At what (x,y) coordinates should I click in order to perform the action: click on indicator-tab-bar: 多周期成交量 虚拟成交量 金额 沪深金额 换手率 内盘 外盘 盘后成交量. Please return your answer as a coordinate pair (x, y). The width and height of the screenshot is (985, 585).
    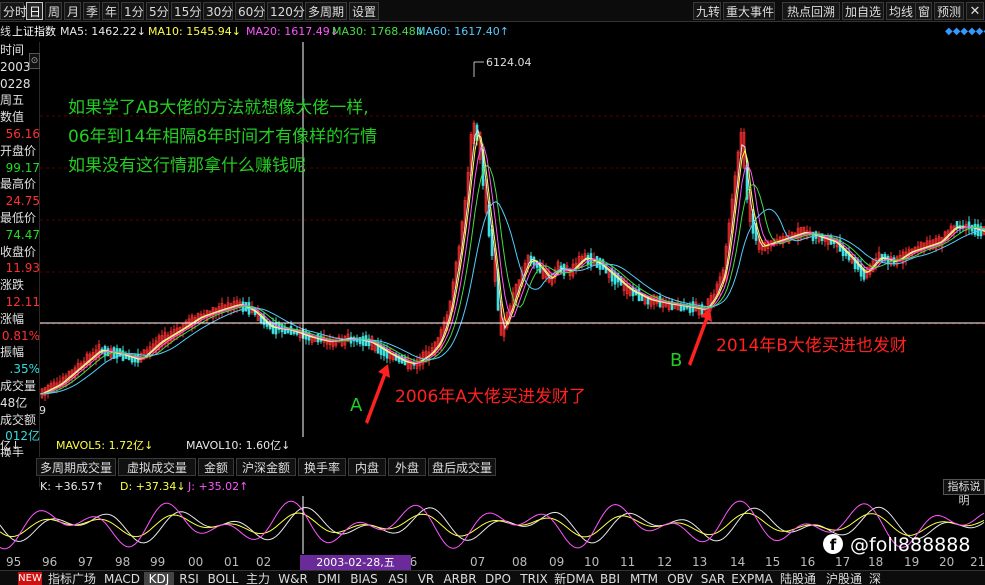
    Looking at the image, I should click on (492, 467).